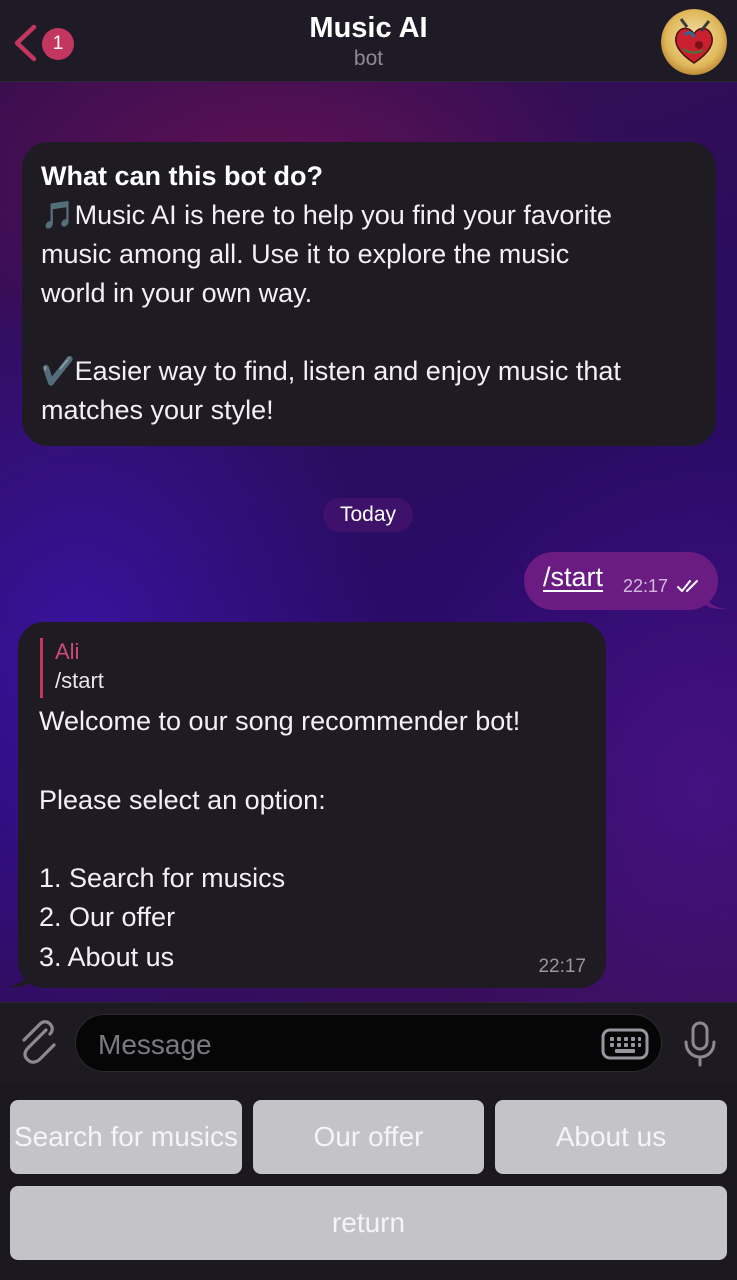  I want to click on bot-description-title: What can this bot do?, so click(182, 176).